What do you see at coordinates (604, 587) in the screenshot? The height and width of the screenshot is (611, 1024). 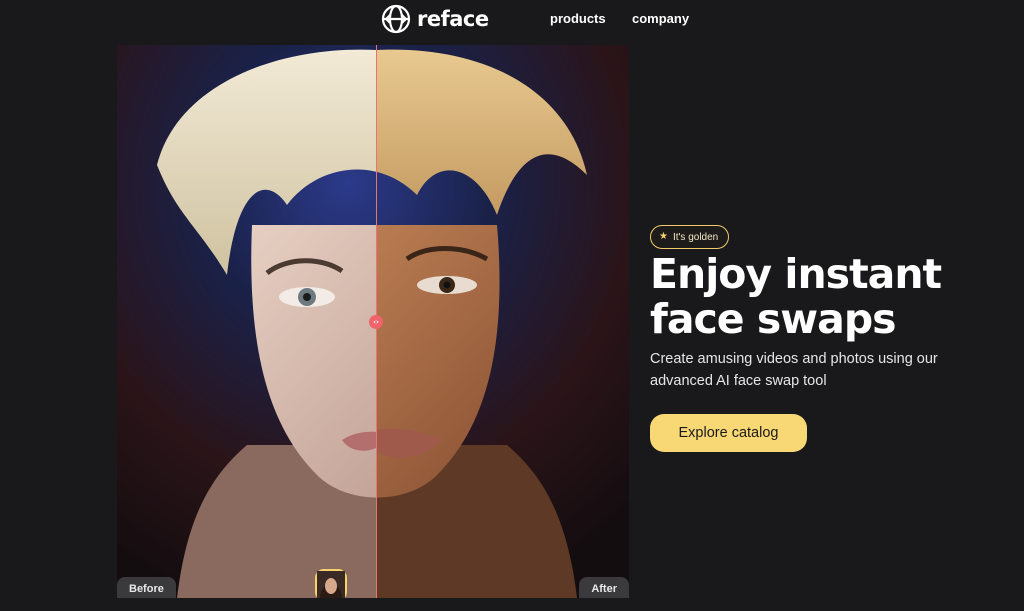 I see `after-label: After` at bounding box center [604, 587].